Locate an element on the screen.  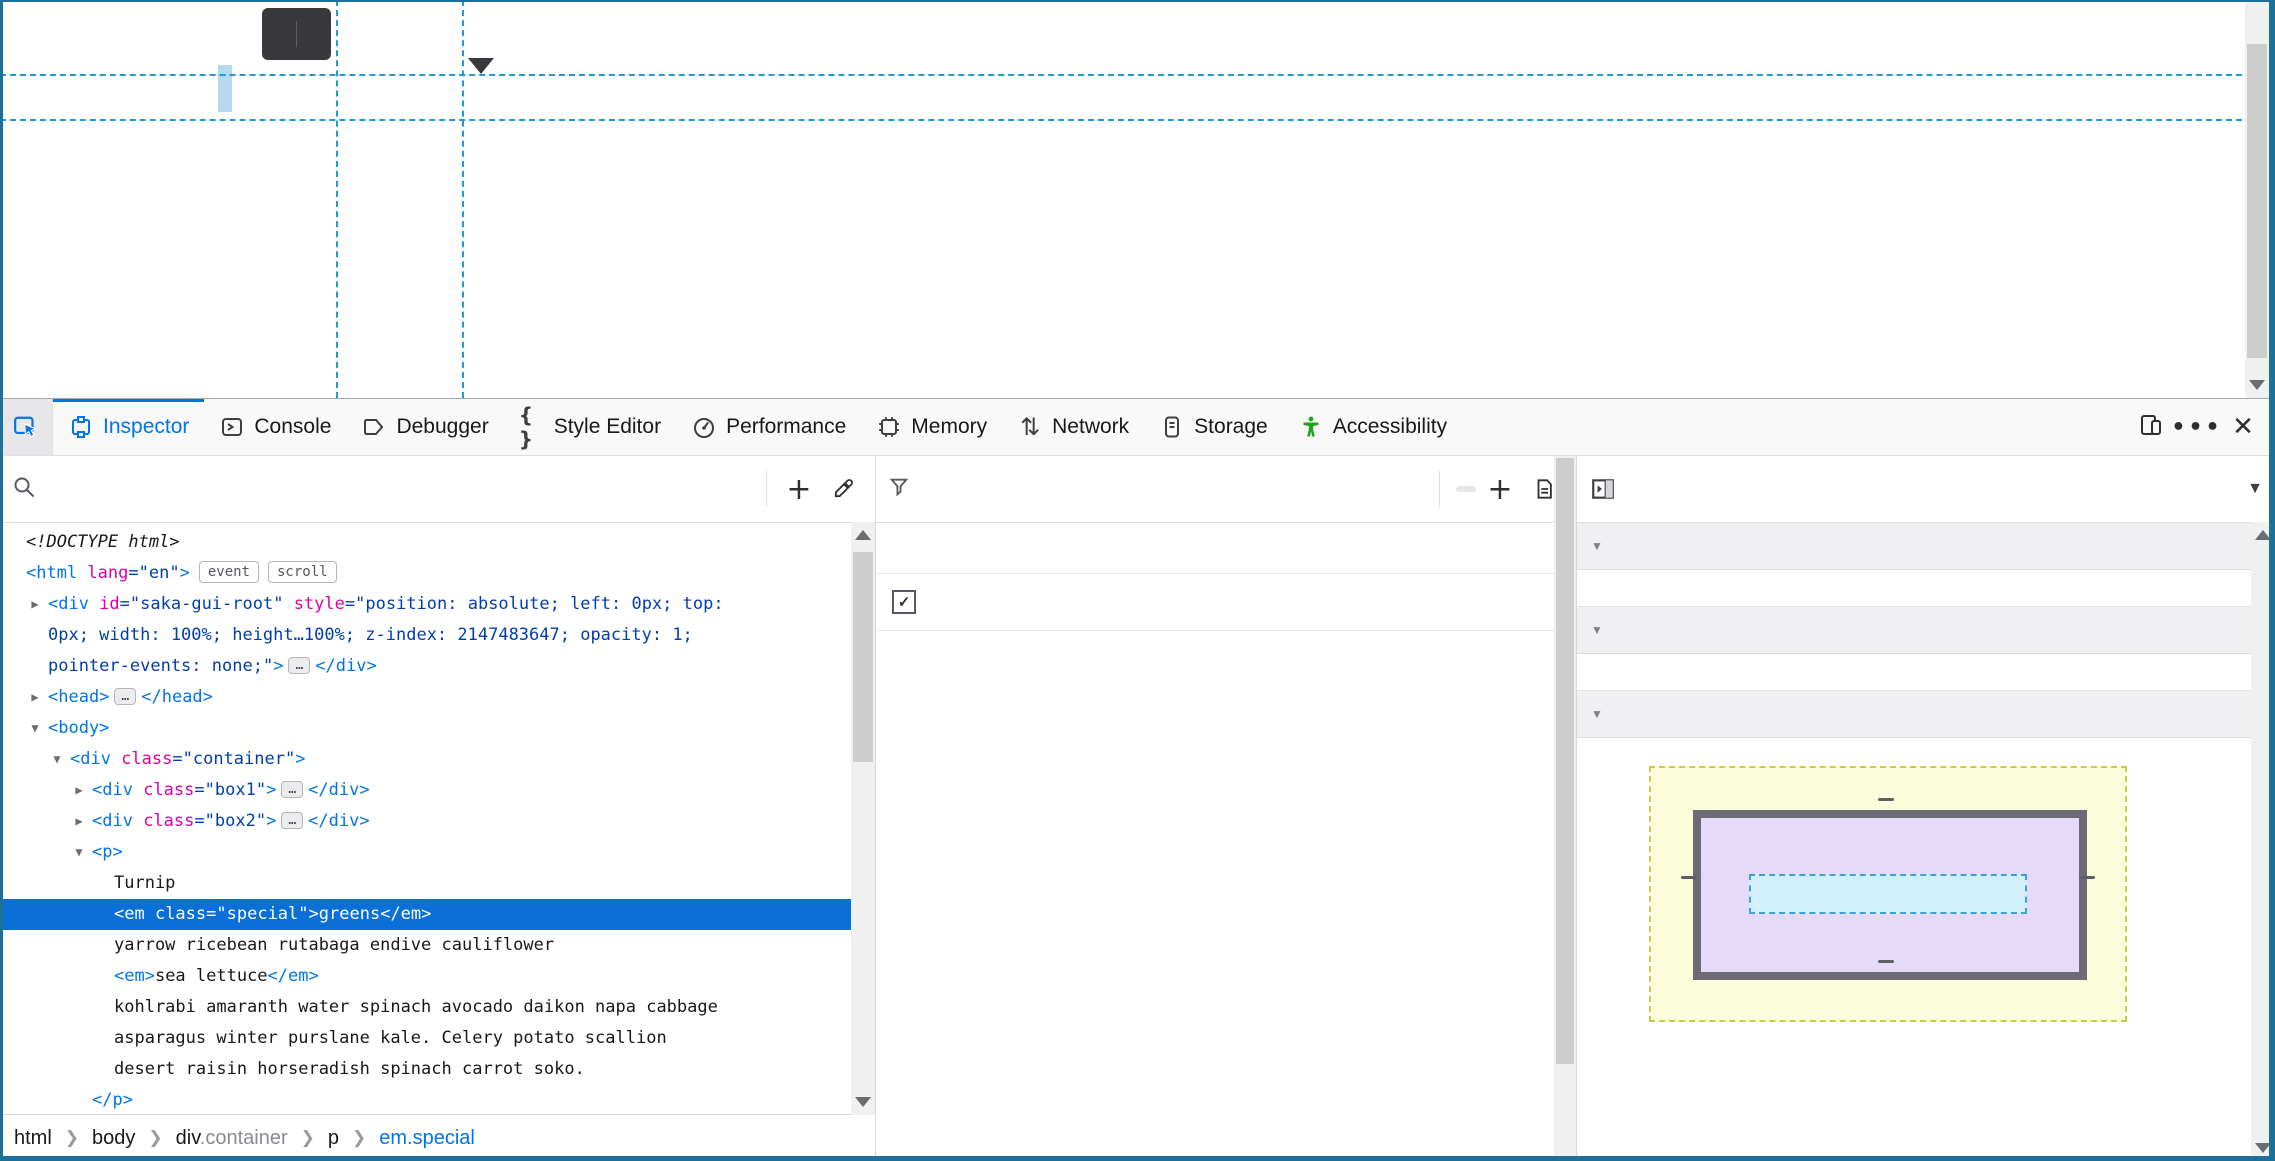
tree-row: <!DOCTYPE html> is located at coordinates (437, 542).